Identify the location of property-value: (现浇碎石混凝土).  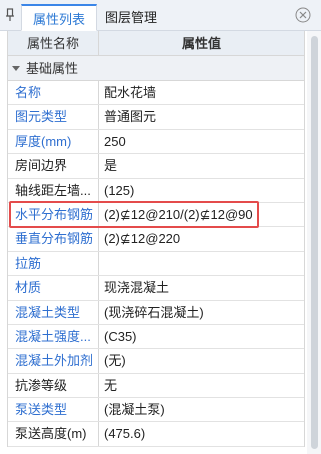
(201, 312).